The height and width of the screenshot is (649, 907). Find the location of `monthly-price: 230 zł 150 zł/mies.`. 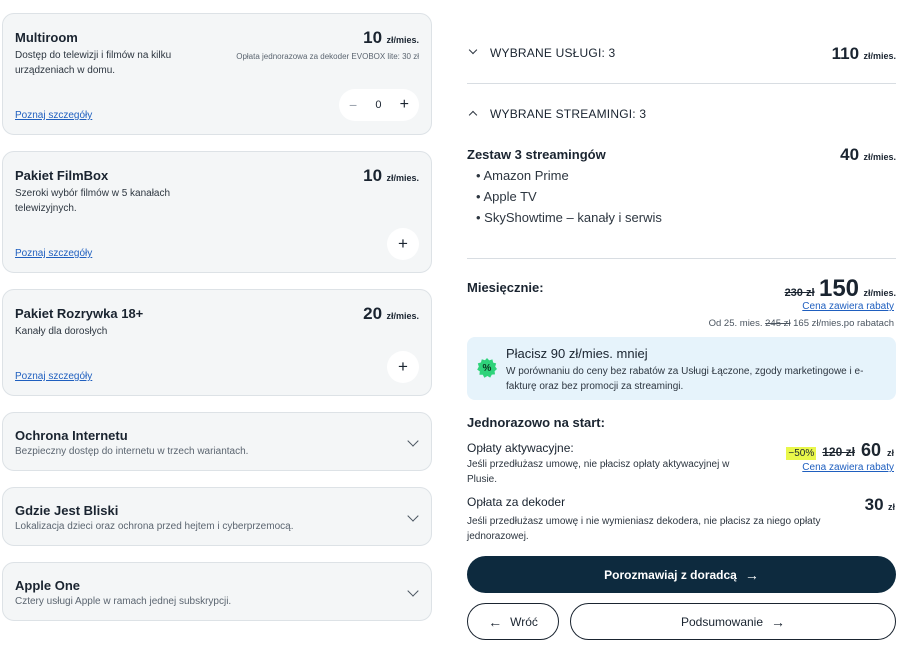

monthly-price: 230 zł 150 zł/mies. is located at coordinates (840, 289).